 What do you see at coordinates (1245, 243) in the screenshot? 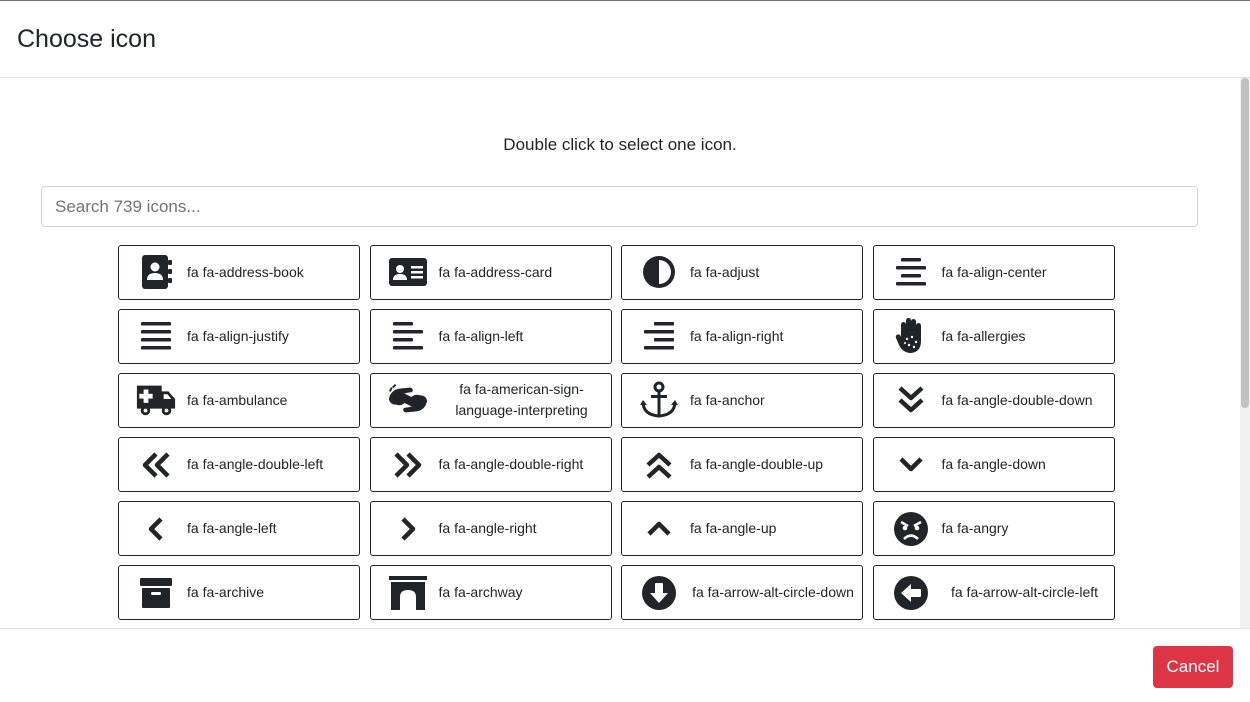
I see `scrollbar-thumb` at bounding box center [1245, 243].